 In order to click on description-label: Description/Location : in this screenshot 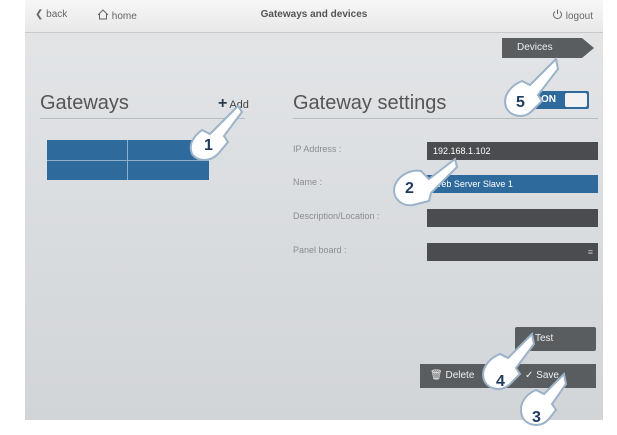, I will do `click(336, 216)`.